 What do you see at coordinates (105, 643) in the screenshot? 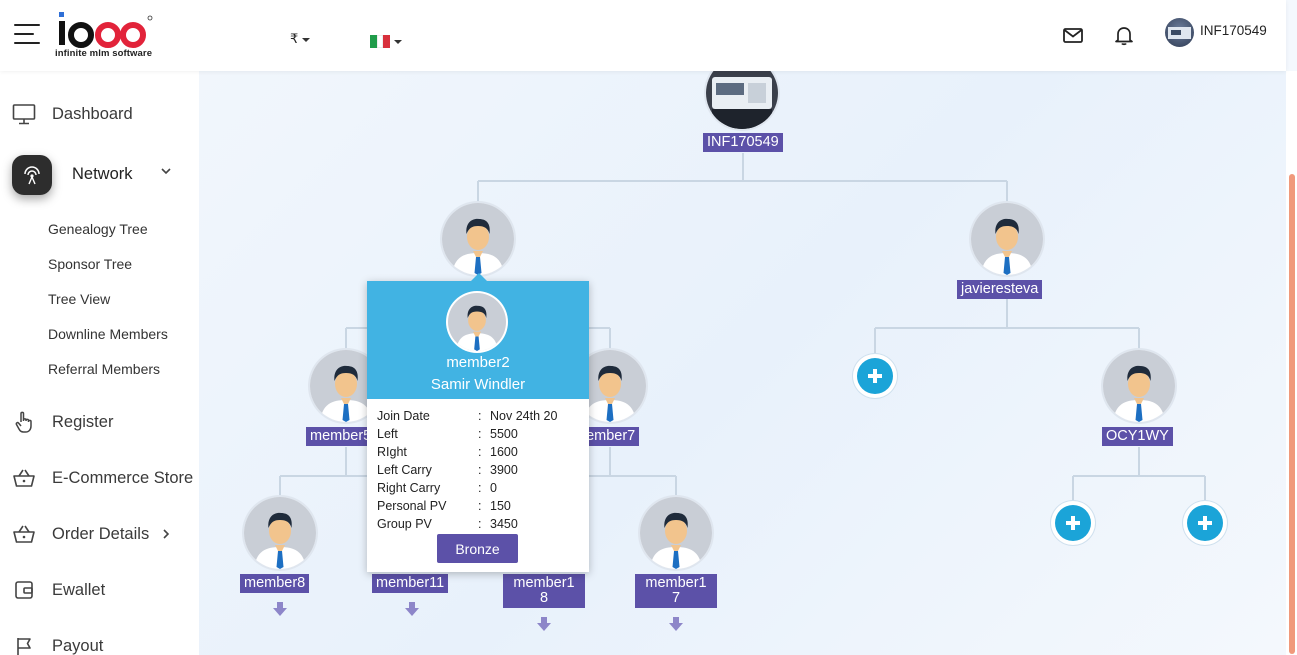
I see `sidebar-item-payout: Payout` at bounding box center [105, 643].